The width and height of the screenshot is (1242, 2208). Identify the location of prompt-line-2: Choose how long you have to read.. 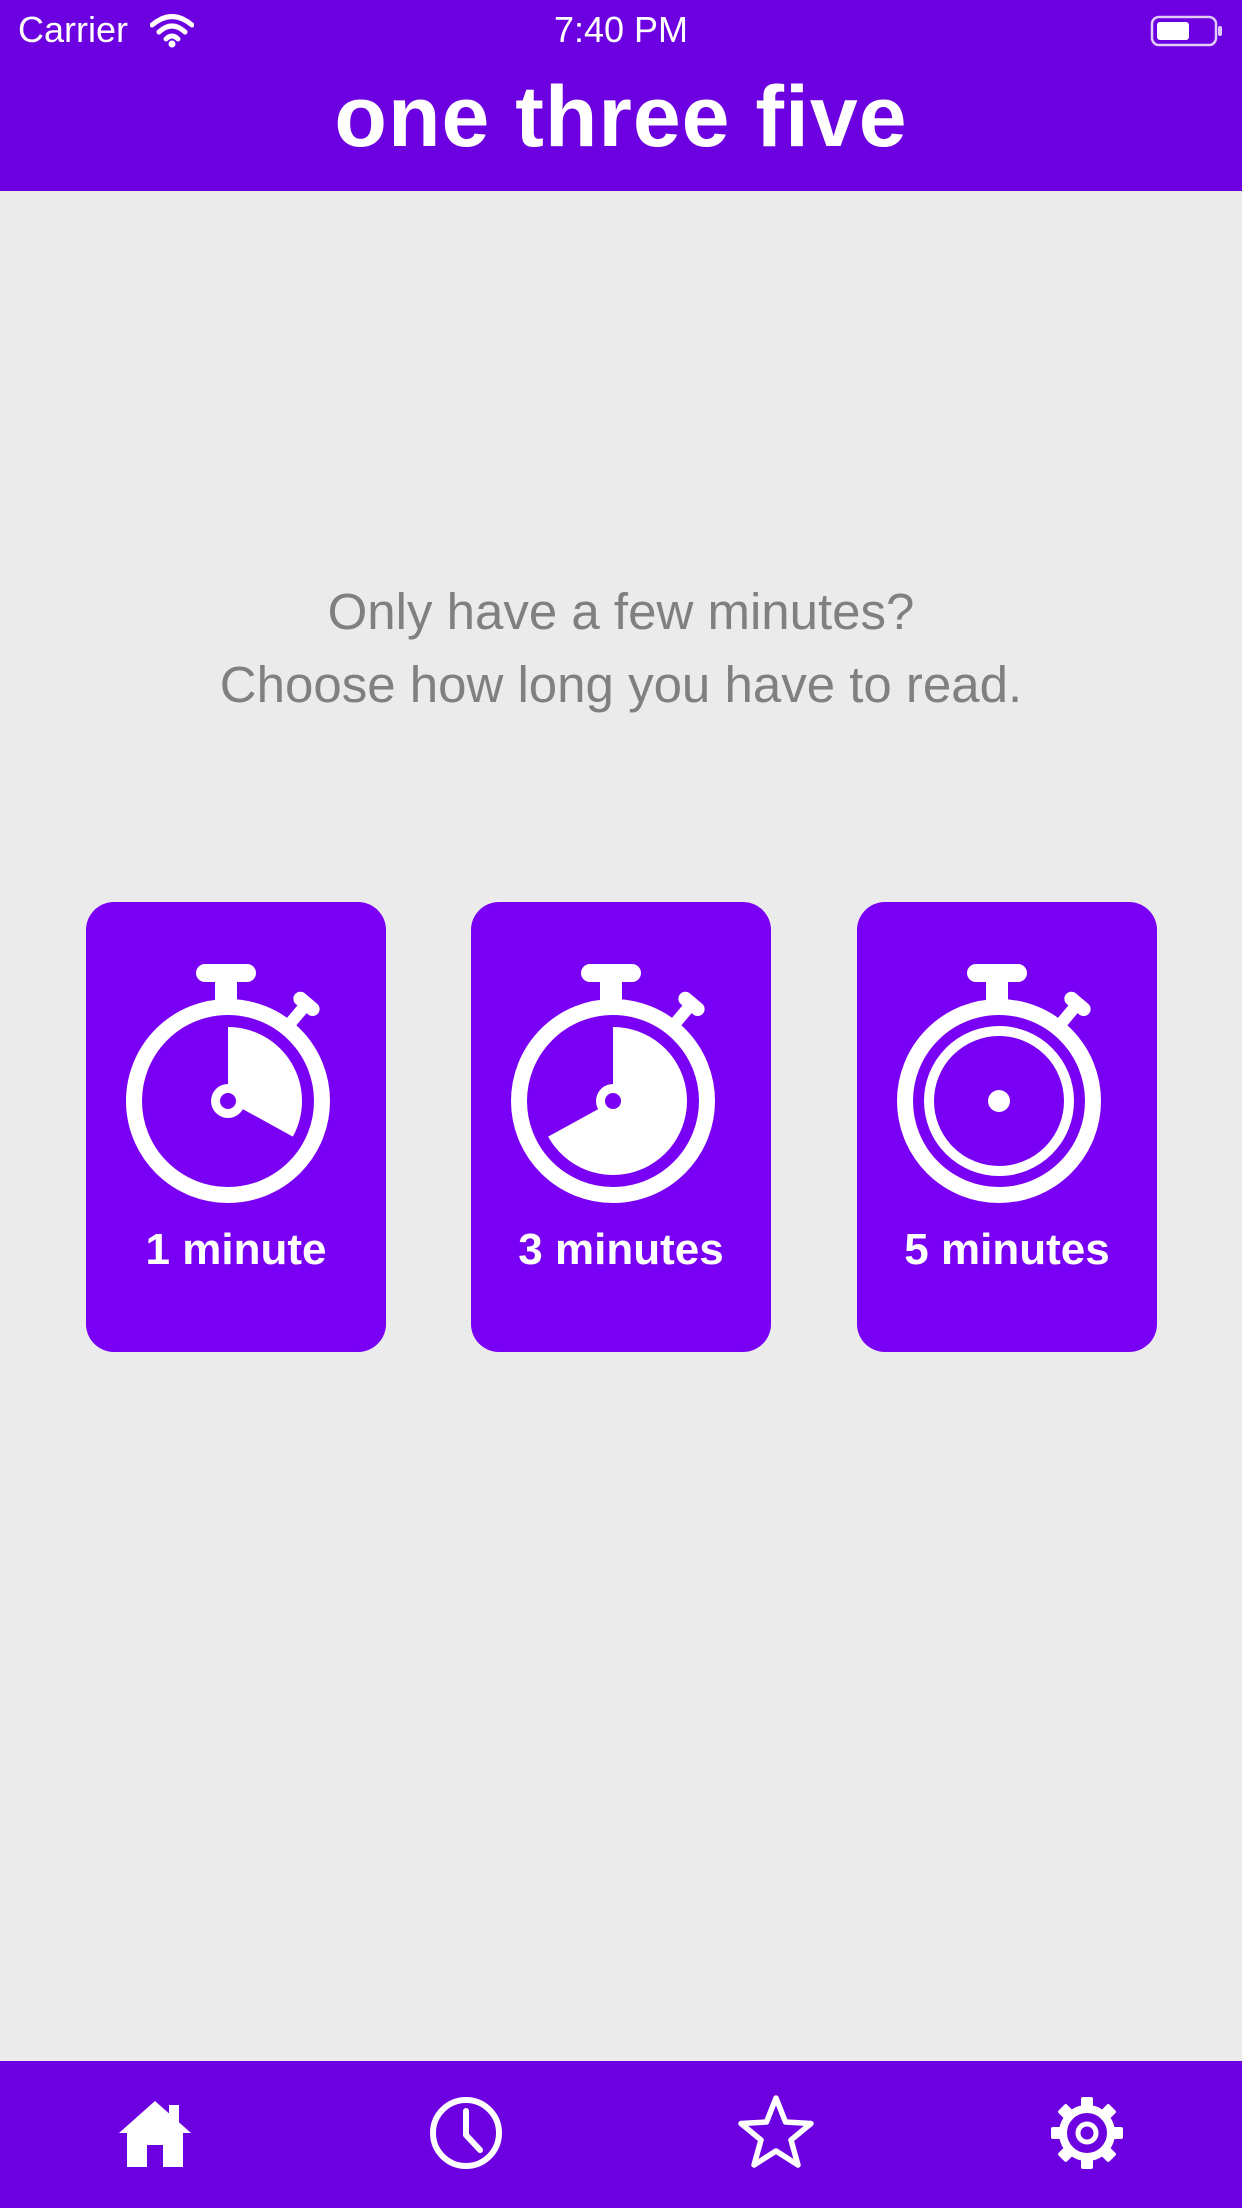
(621, 684).